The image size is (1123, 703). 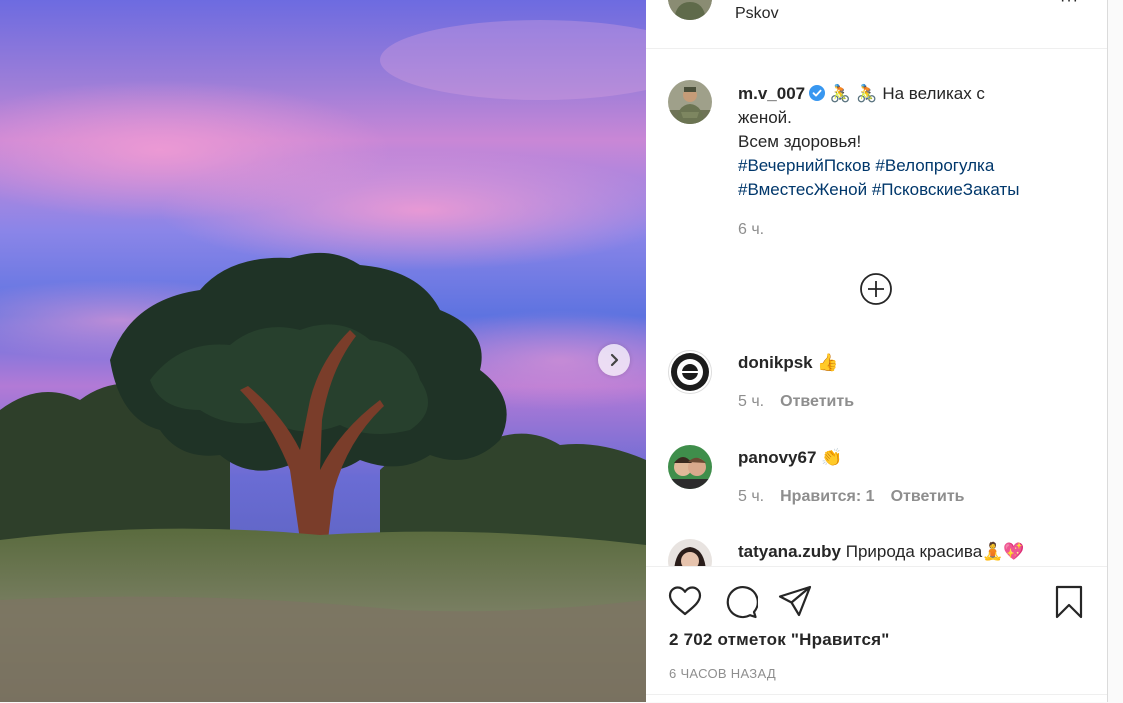 I want to click on caption-timestamp: 6 ч., so click(x=751, y=230).